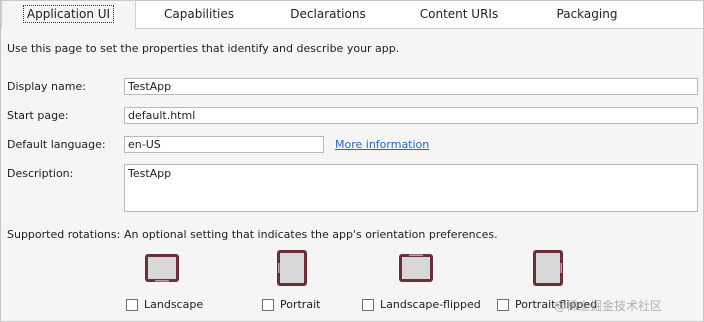 Image resolution: width=704 pixels, height=322 pixels. What do you see at coordinates (38, 115) in the screenshot?
I see `start-page-label: Start page:` at bounding box center [38, 115].